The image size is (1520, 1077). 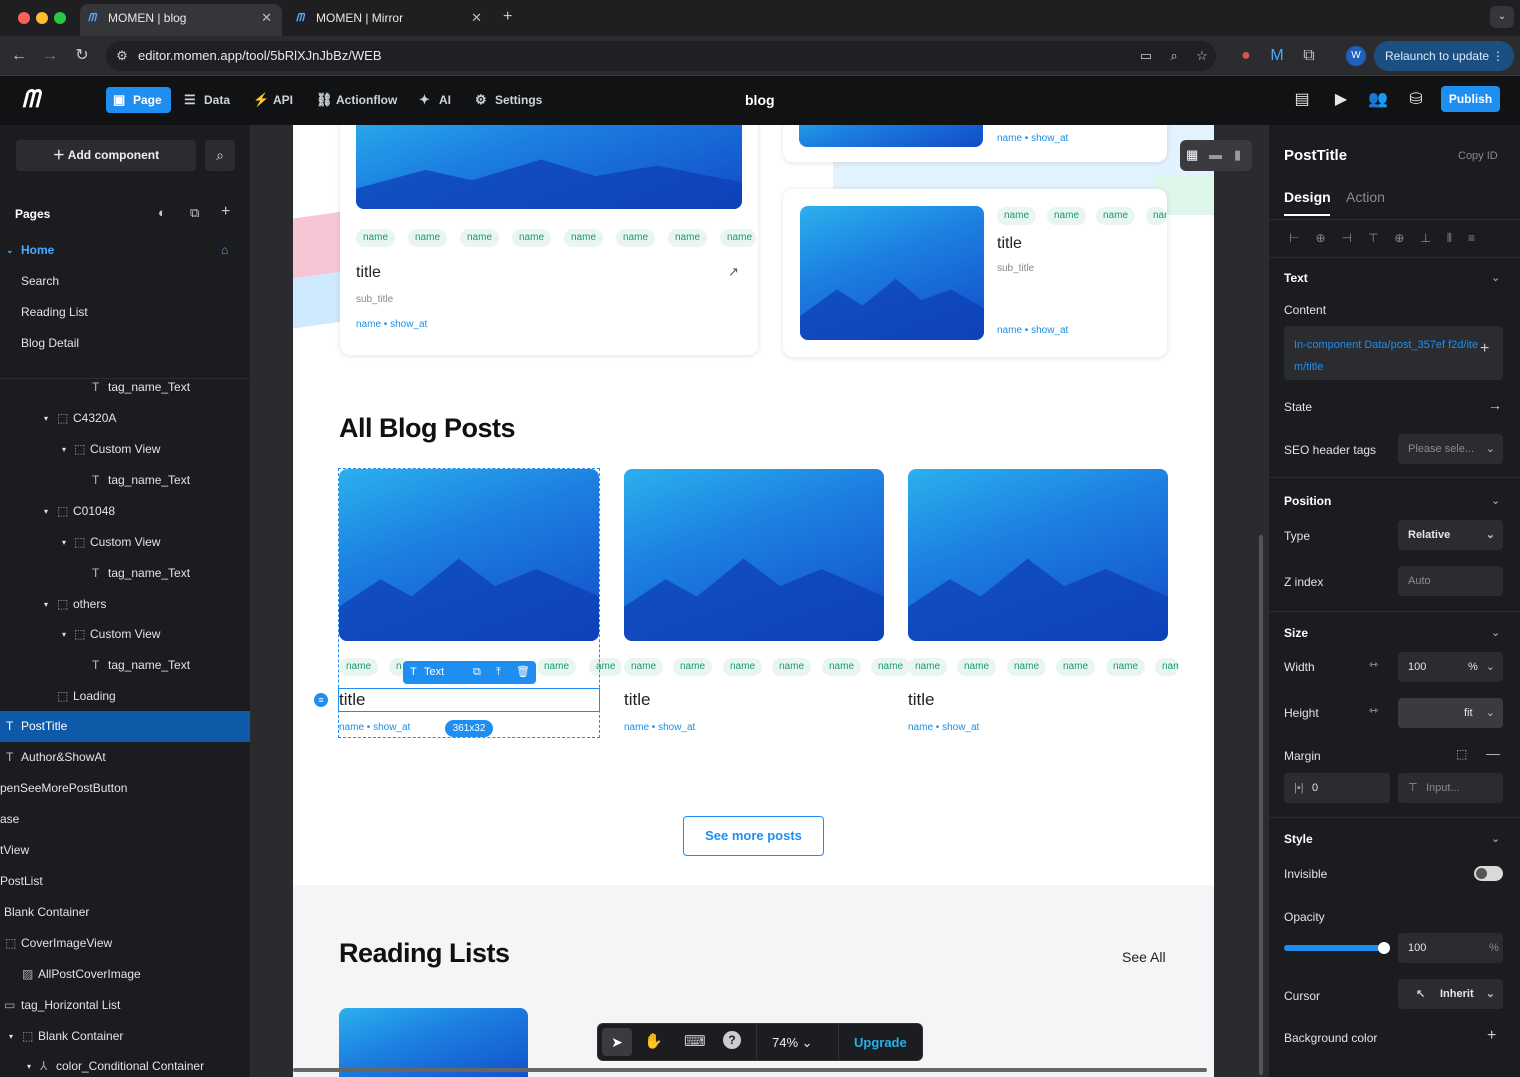 I want to click on position-section-heading: Position, so click(x=1307, y=501).